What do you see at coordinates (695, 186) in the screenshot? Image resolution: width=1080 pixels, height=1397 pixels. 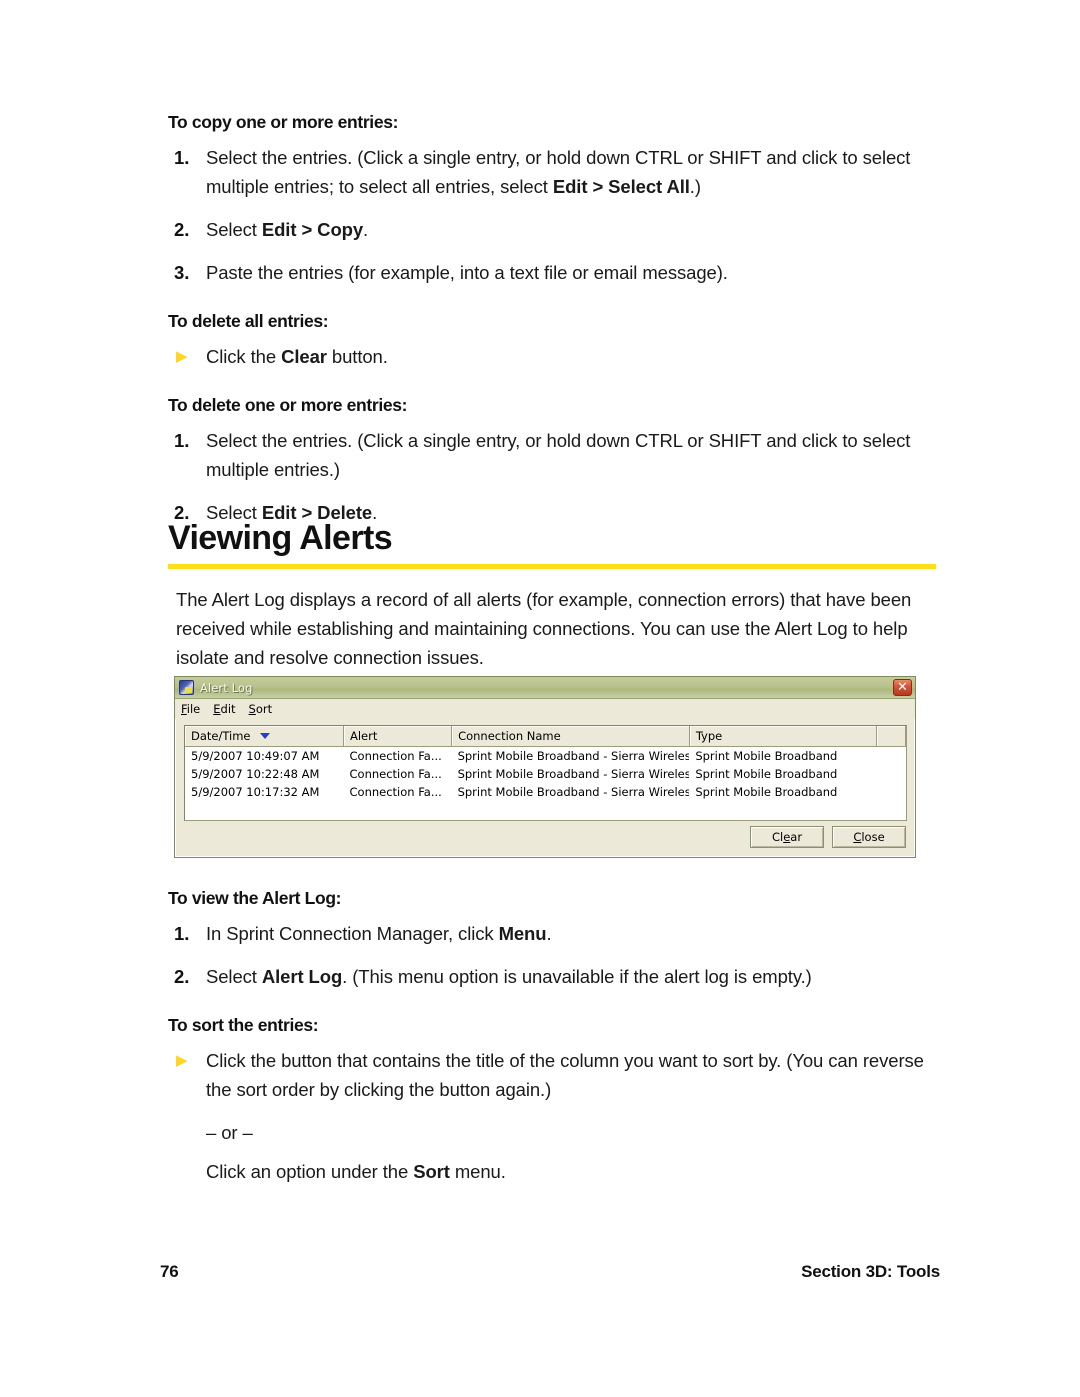 I see `body-text: .)` at bounding box center [695, 186].